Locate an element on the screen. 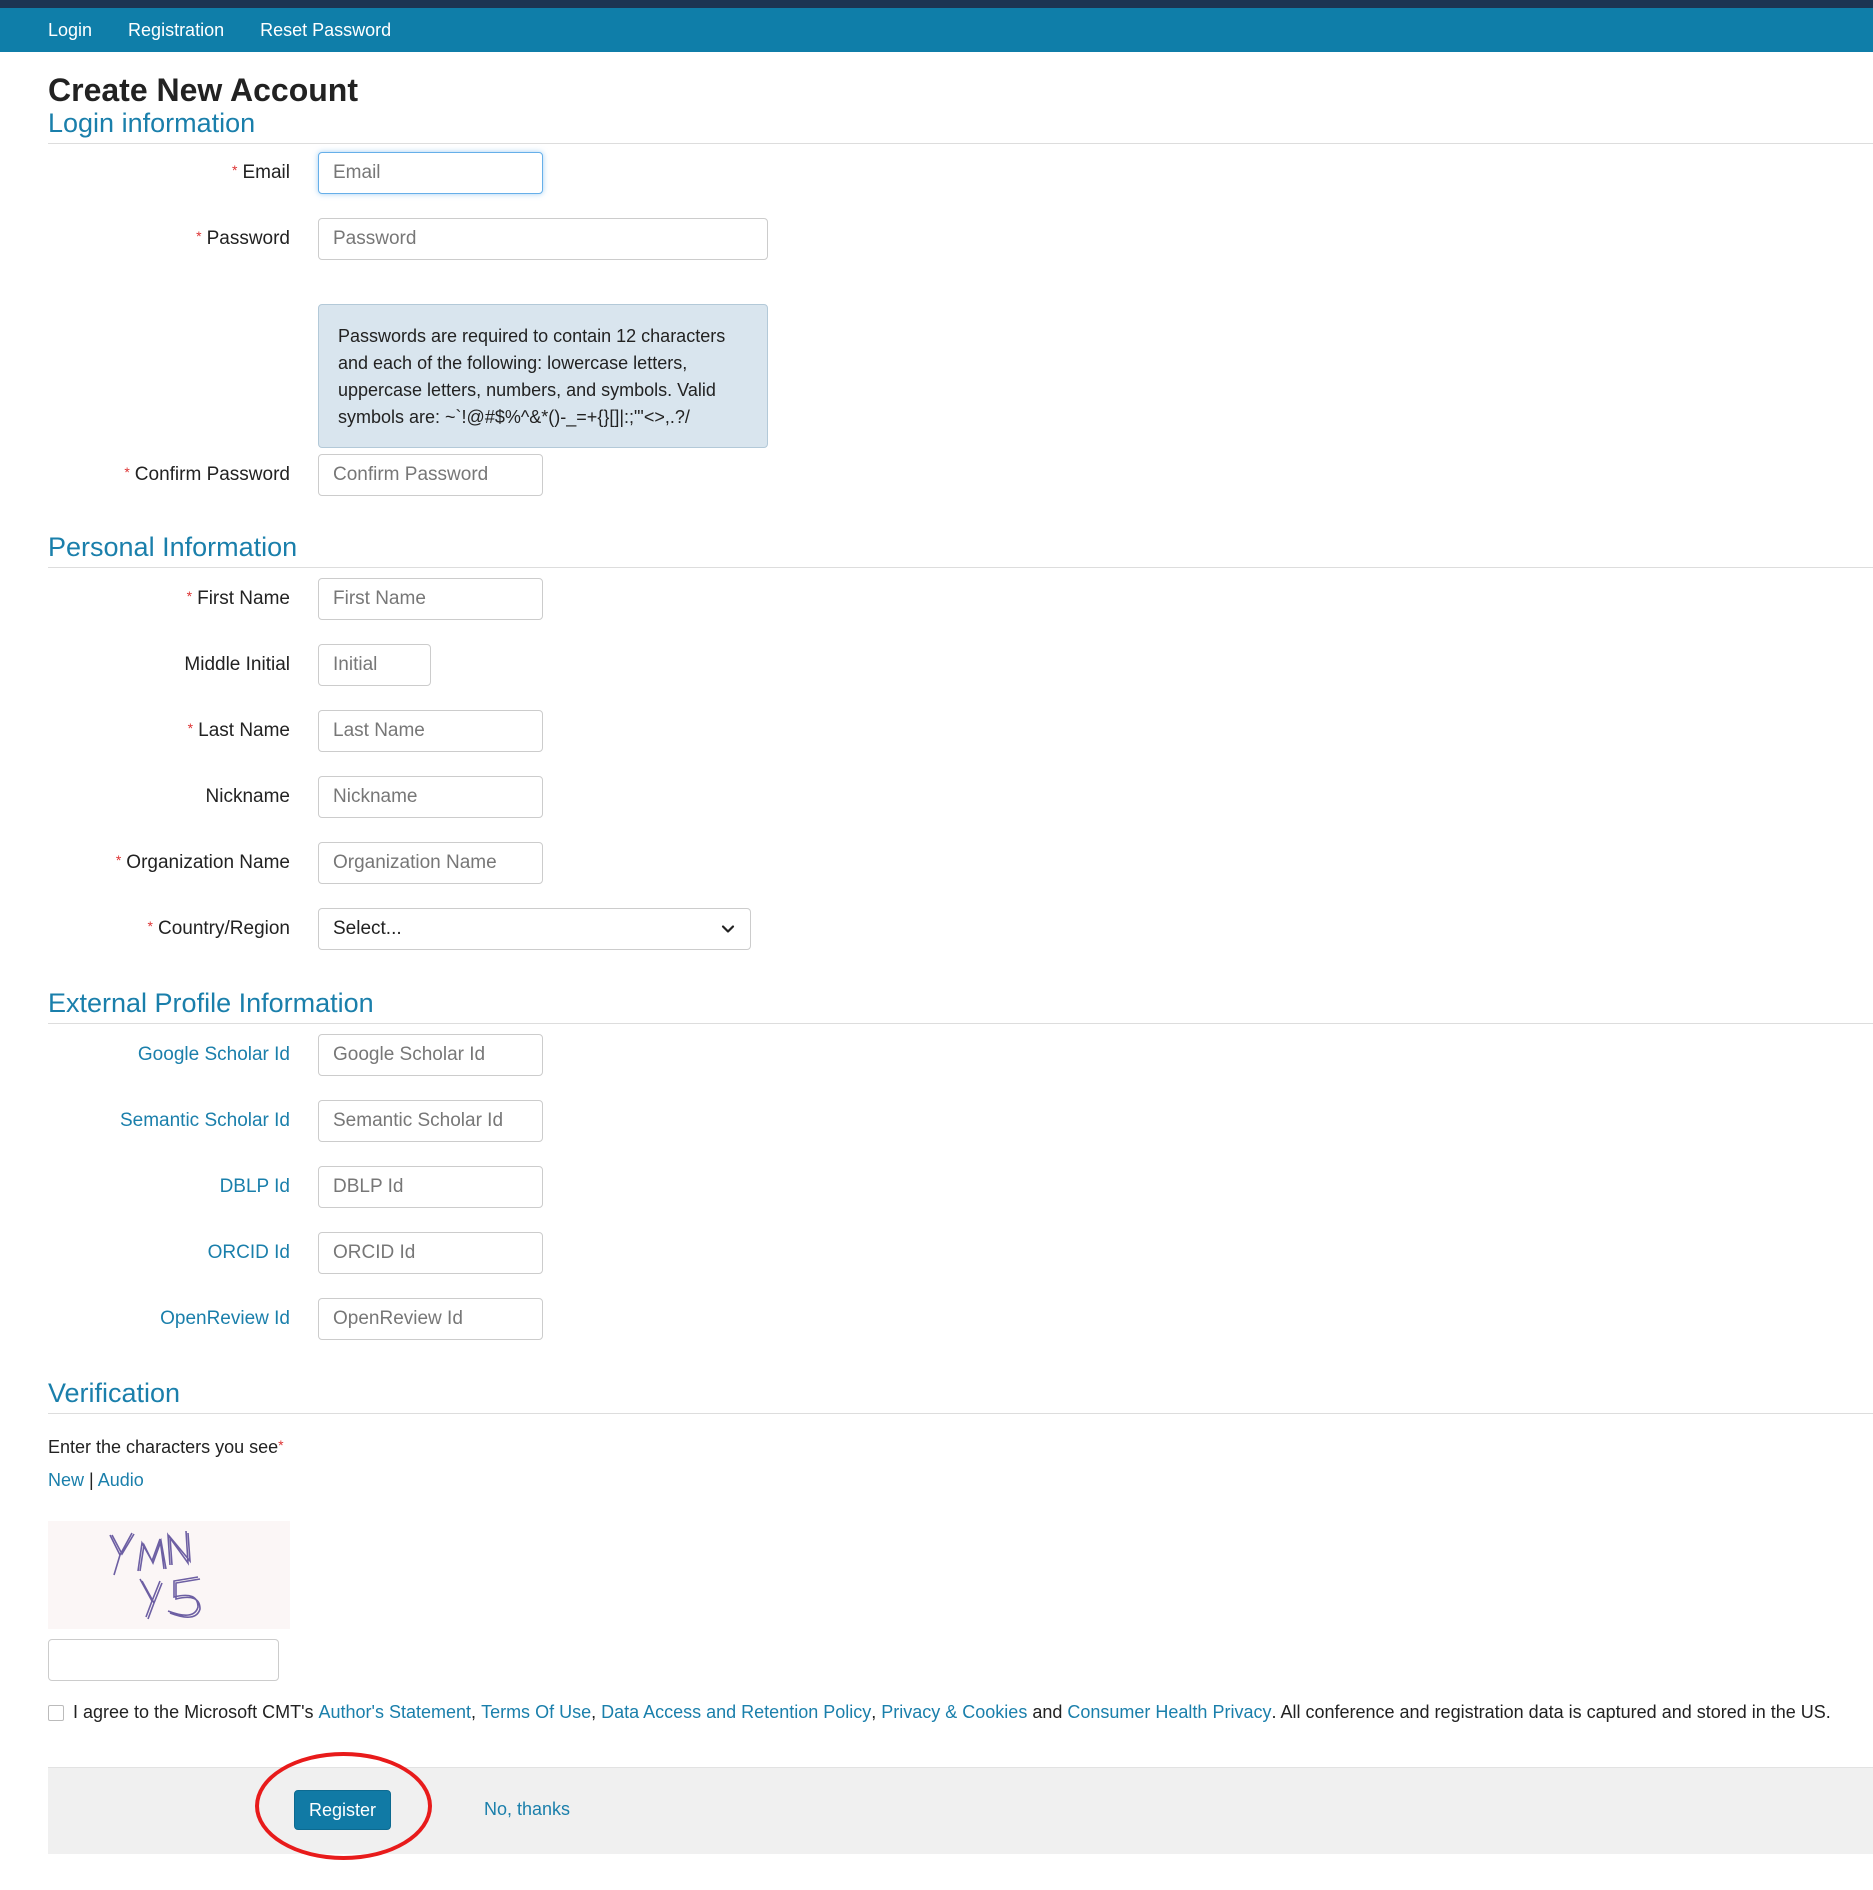  authors-statement-link: Author's Statement is located at coordinates (395, 1712).